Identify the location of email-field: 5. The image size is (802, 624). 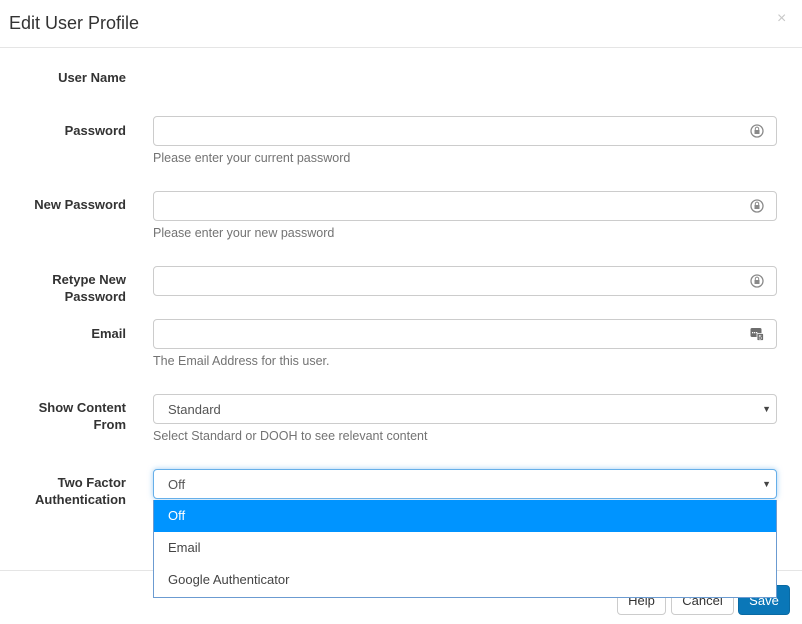
(465, 334).